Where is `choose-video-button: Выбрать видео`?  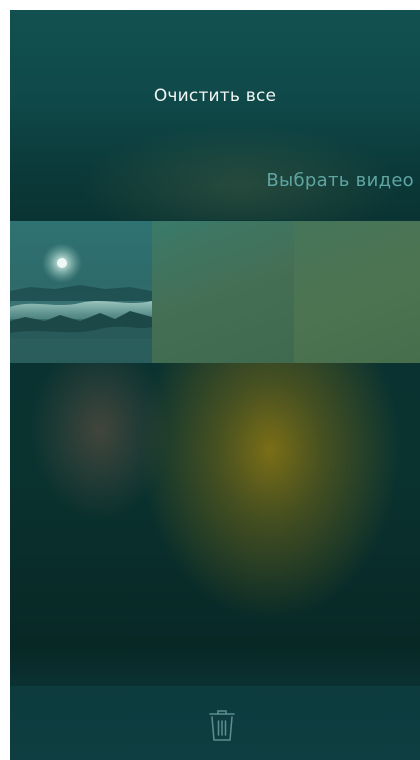
choose-video-button: Выбрать видео is located at coordinates (340, 180).